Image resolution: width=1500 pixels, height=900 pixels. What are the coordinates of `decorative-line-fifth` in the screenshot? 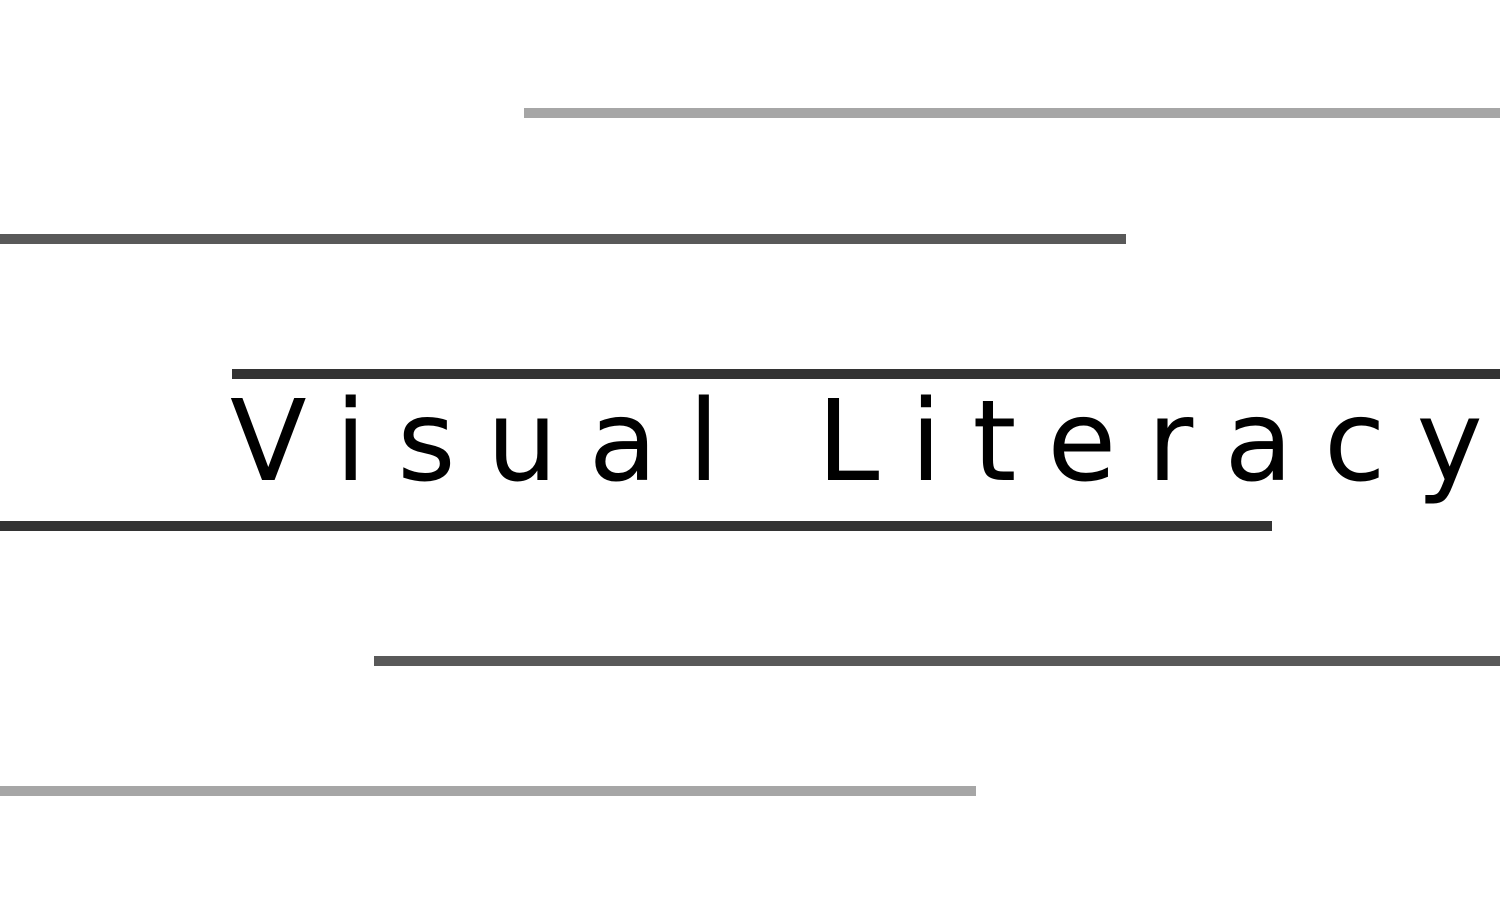 It's located at (937, 661).